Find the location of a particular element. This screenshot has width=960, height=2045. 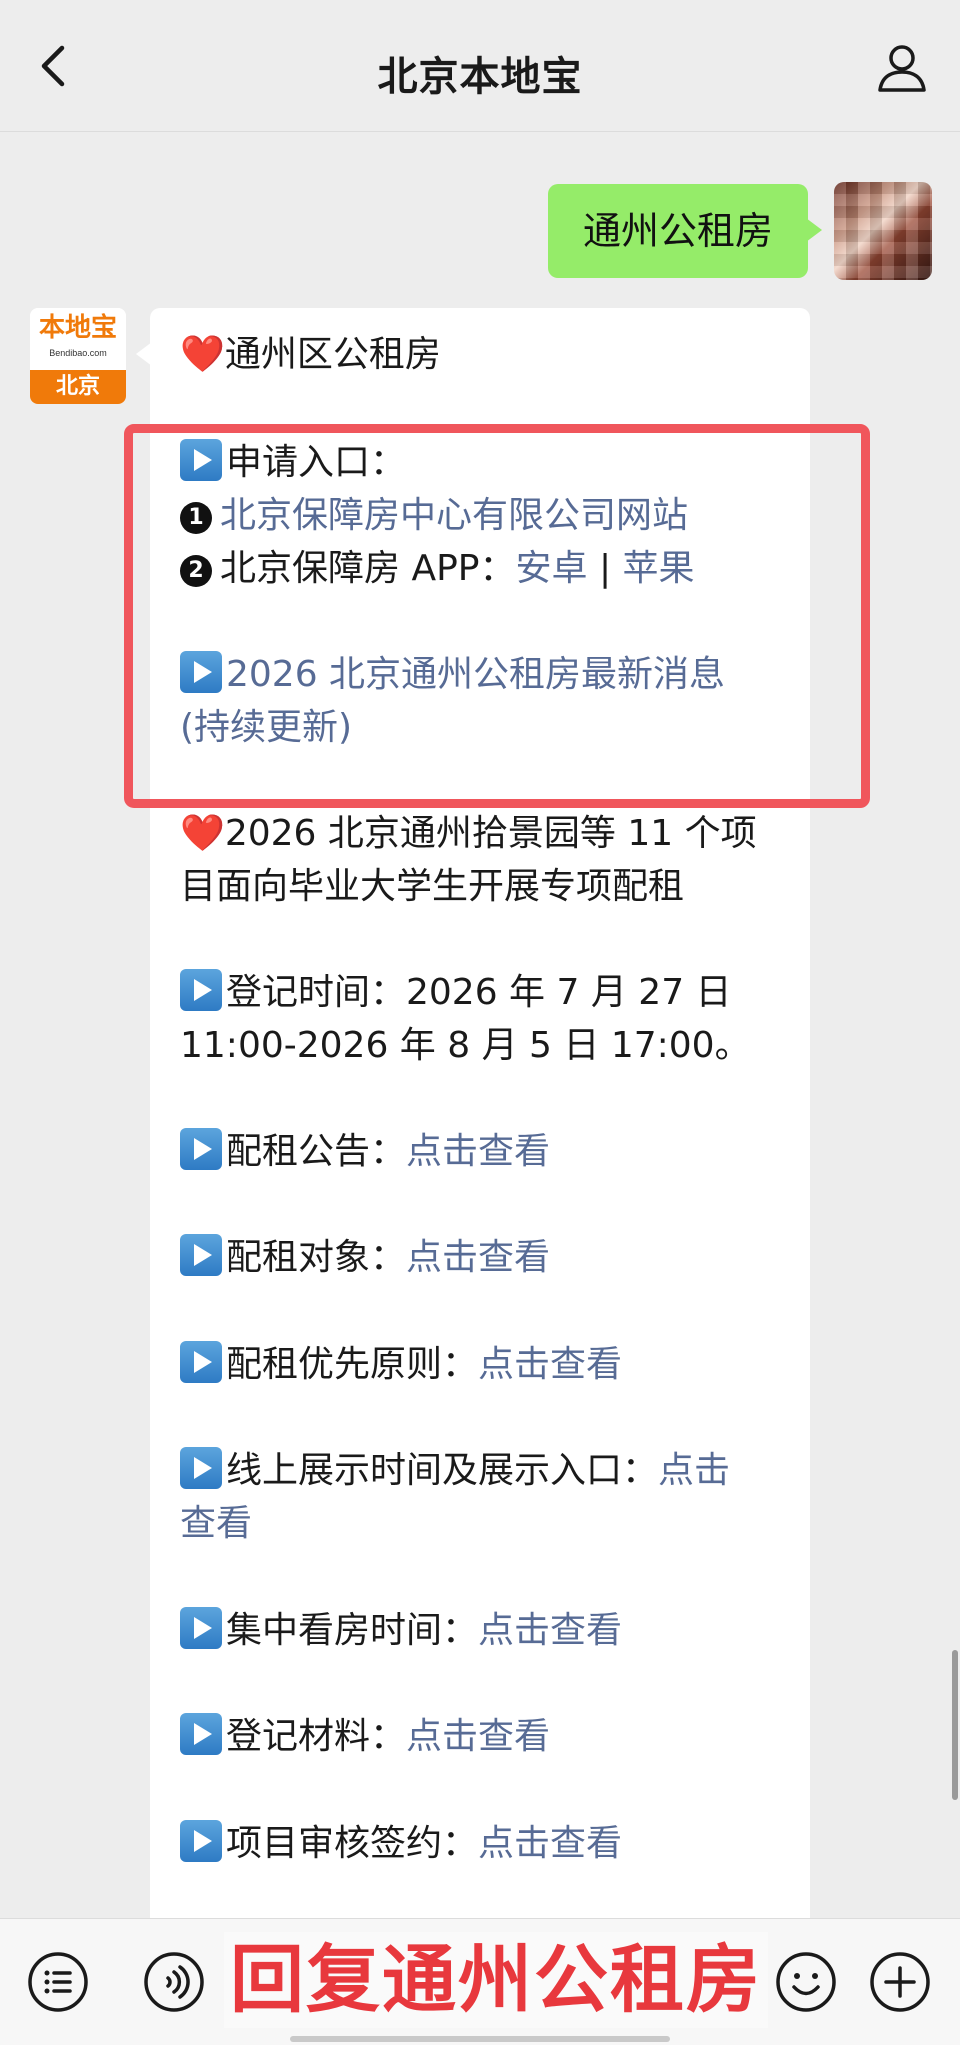

highlight-annotation-box is located at coordinates (497, 616).